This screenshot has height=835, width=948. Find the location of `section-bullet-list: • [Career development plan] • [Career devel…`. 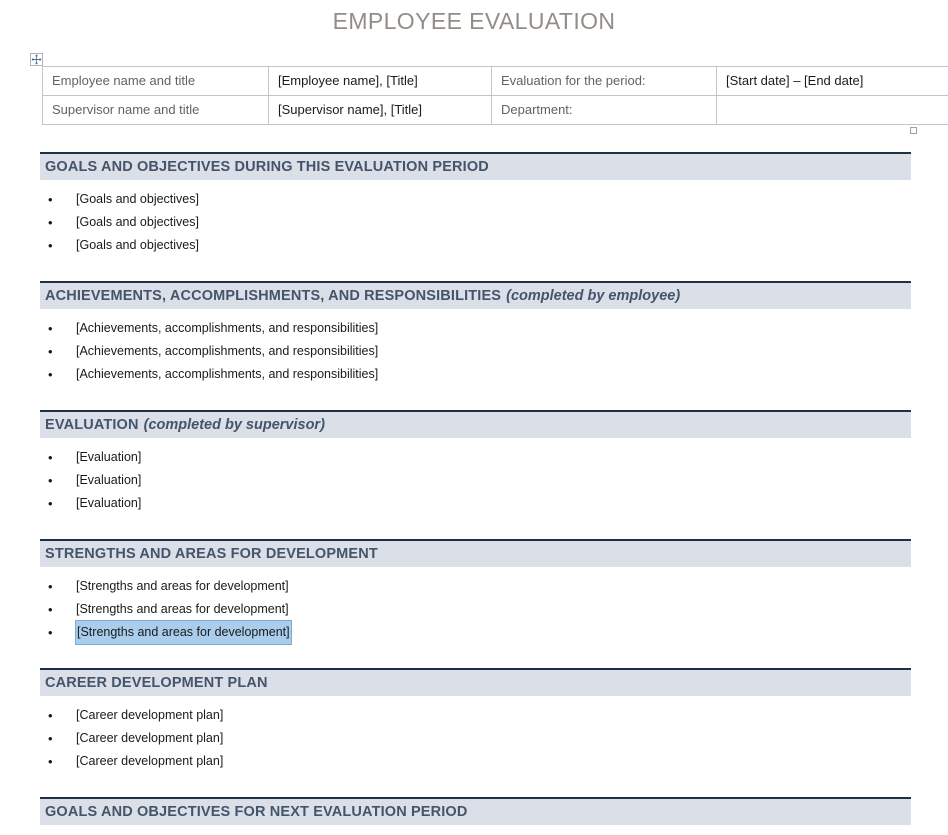

section-bullet-list: • [Career development plan] • [Career devel… is located at coordinates (473, 738).